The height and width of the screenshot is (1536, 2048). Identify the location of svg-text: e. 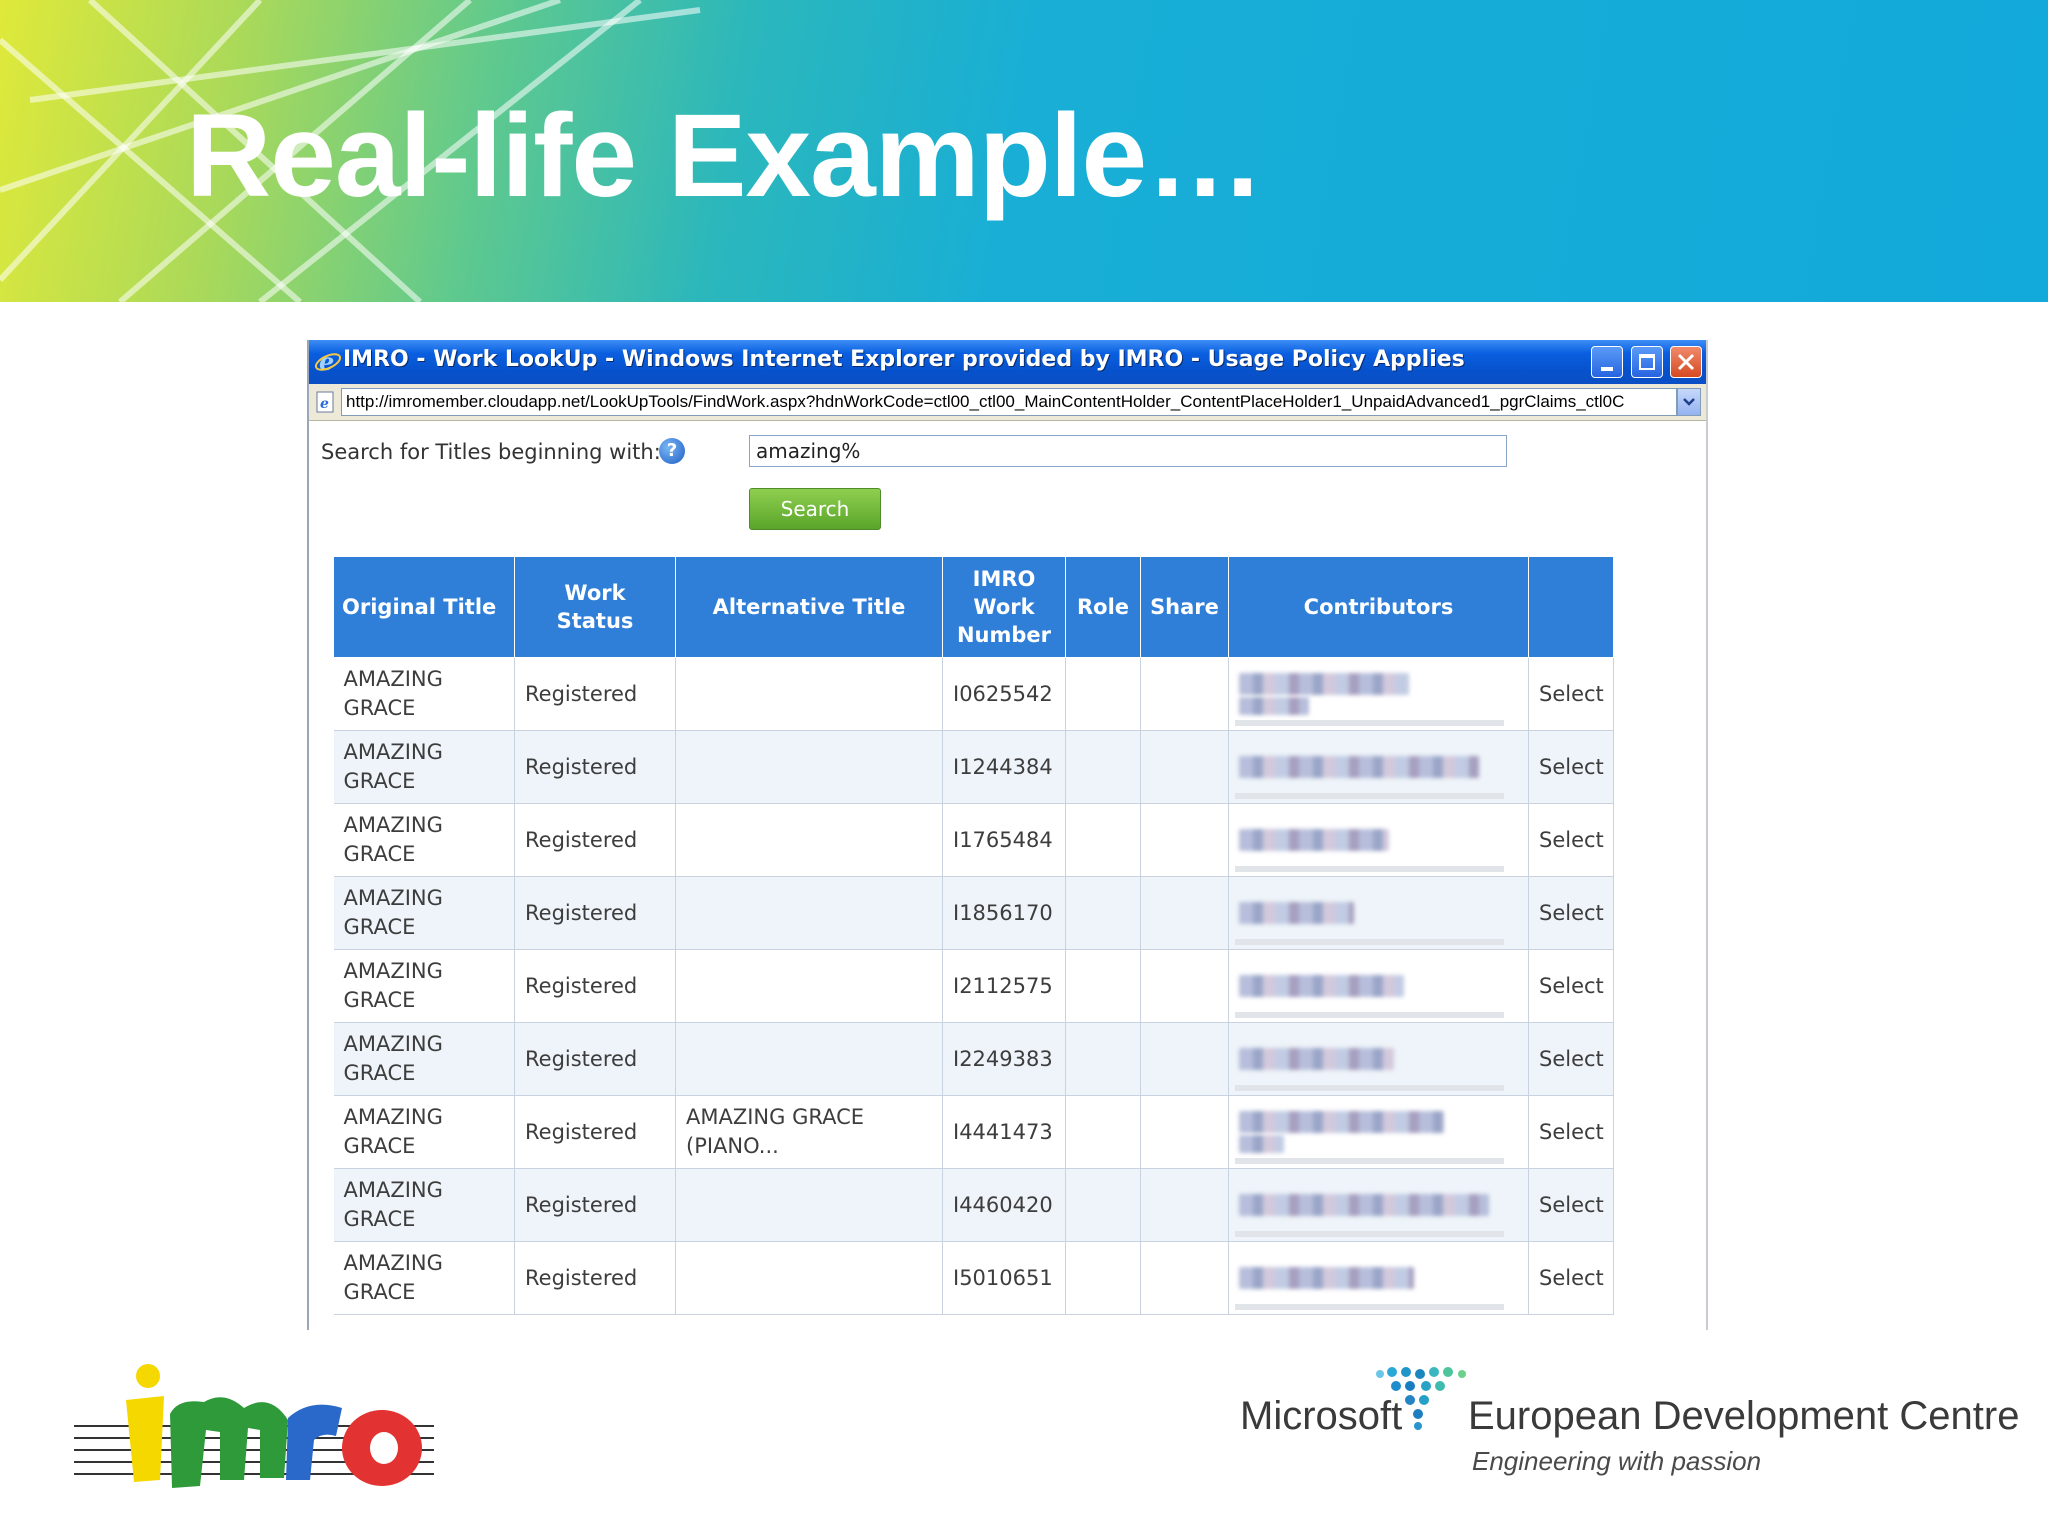
(326, 361).